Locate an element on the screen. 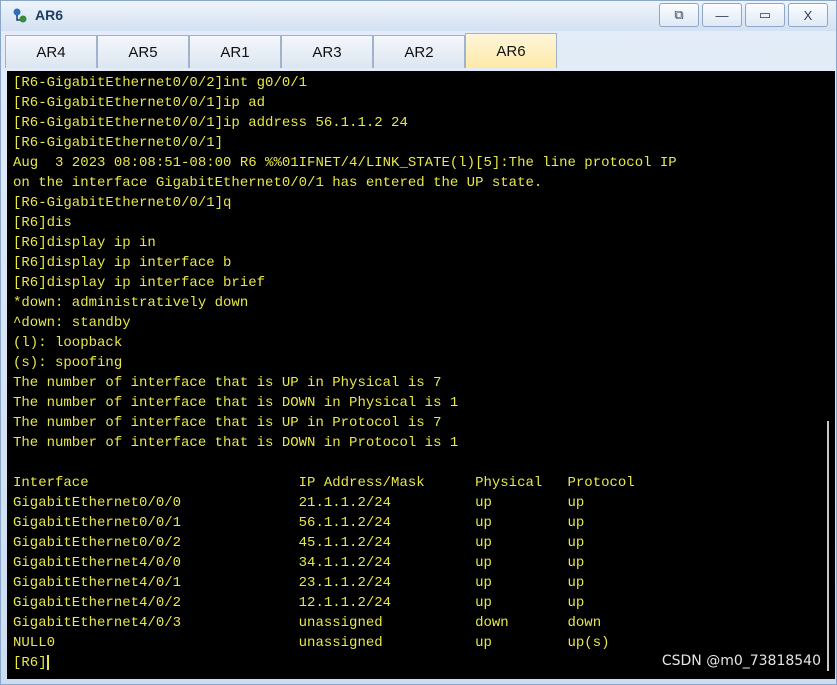 The image size is (837, 685). terminal-line: [R6-GigabitEthernet0/0/1]q is located at coordinates (122, 203).